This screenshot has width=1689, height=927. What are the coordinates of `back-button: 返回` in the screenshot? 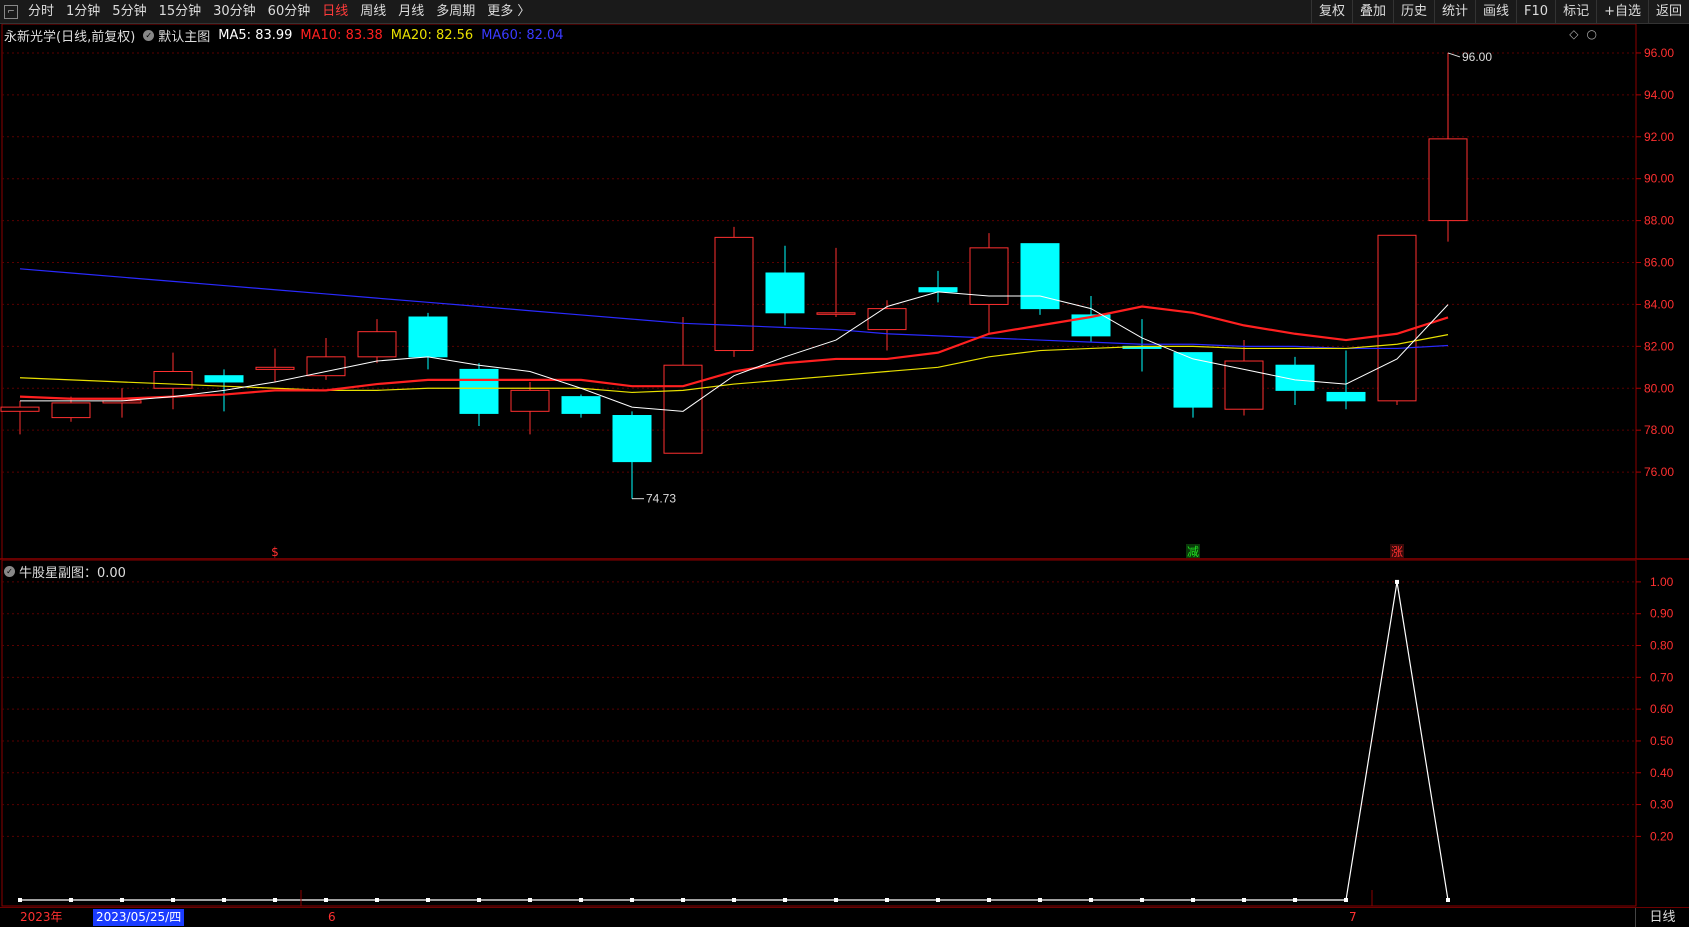 It's located at (1668, 12).